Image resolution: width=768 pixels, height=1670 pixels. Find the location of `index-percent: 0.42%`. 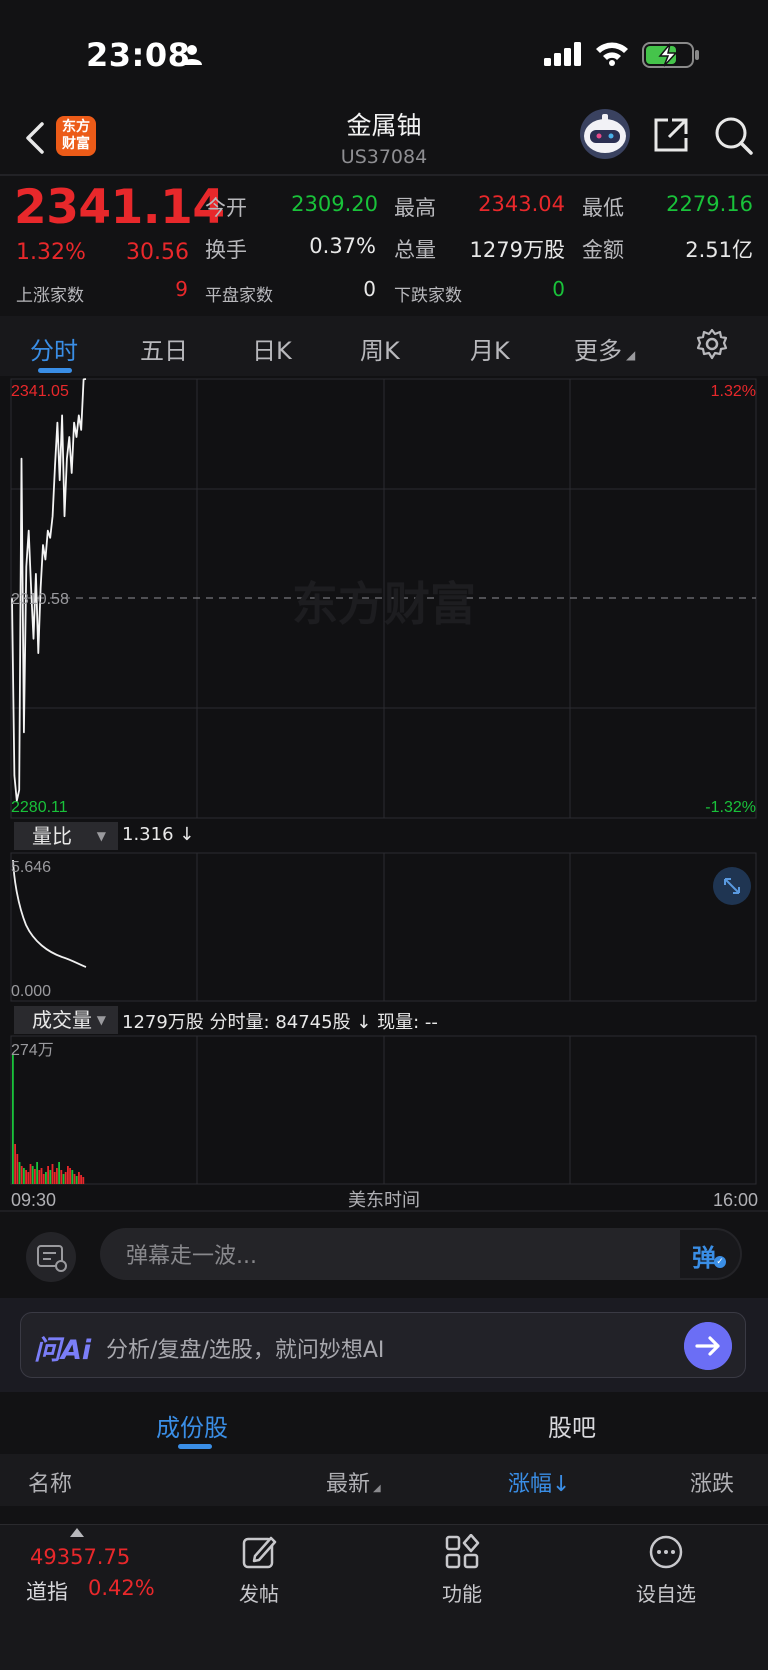

index-percent: 0.42% is located at coordinates (121, 1588).